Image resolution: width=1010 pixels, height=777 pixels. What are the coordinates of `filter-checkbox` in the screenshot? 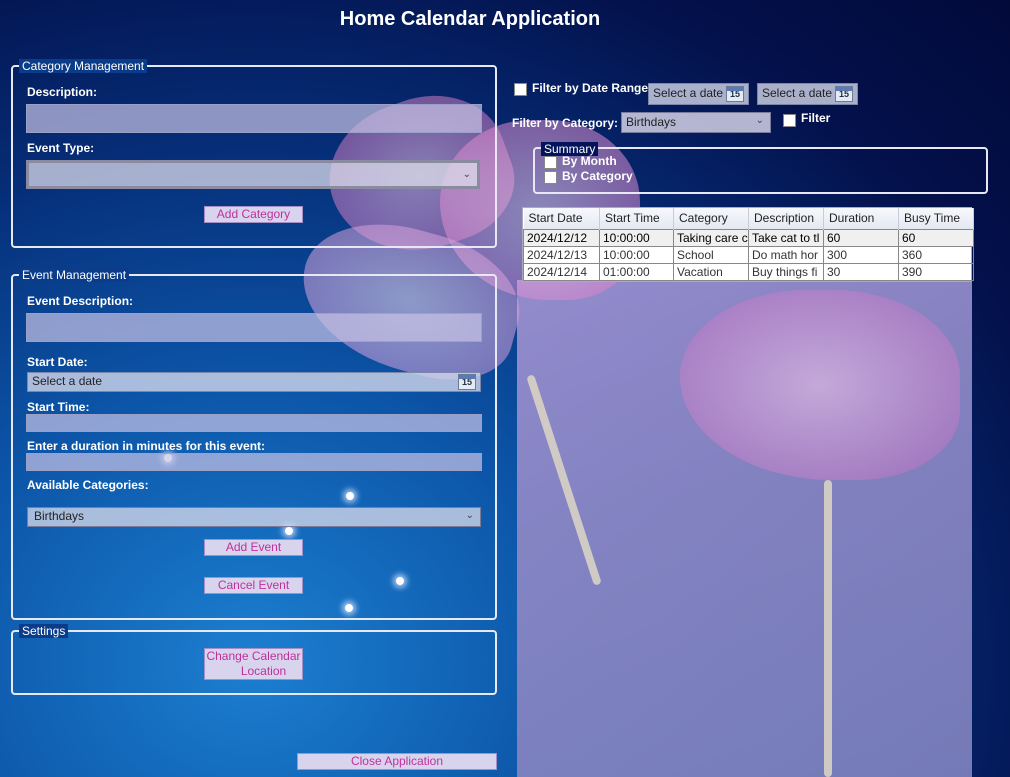 It's located at (789, 120).